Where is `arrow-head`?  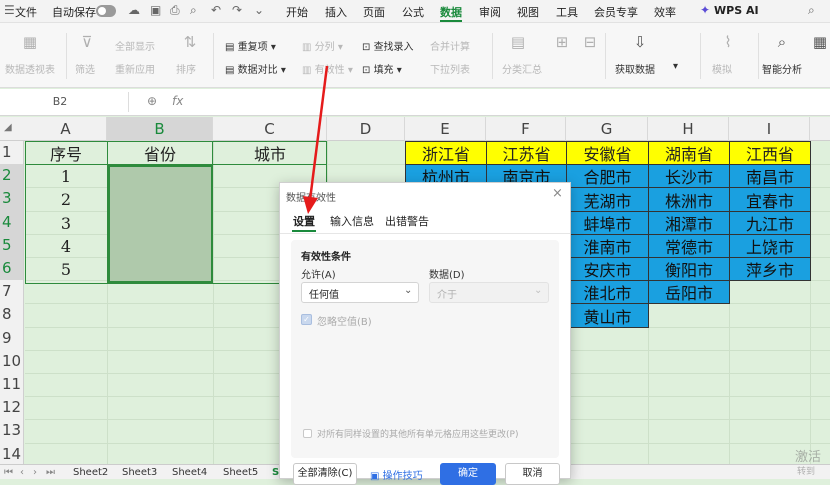
arrow-head is located at coordinates (310, 205).